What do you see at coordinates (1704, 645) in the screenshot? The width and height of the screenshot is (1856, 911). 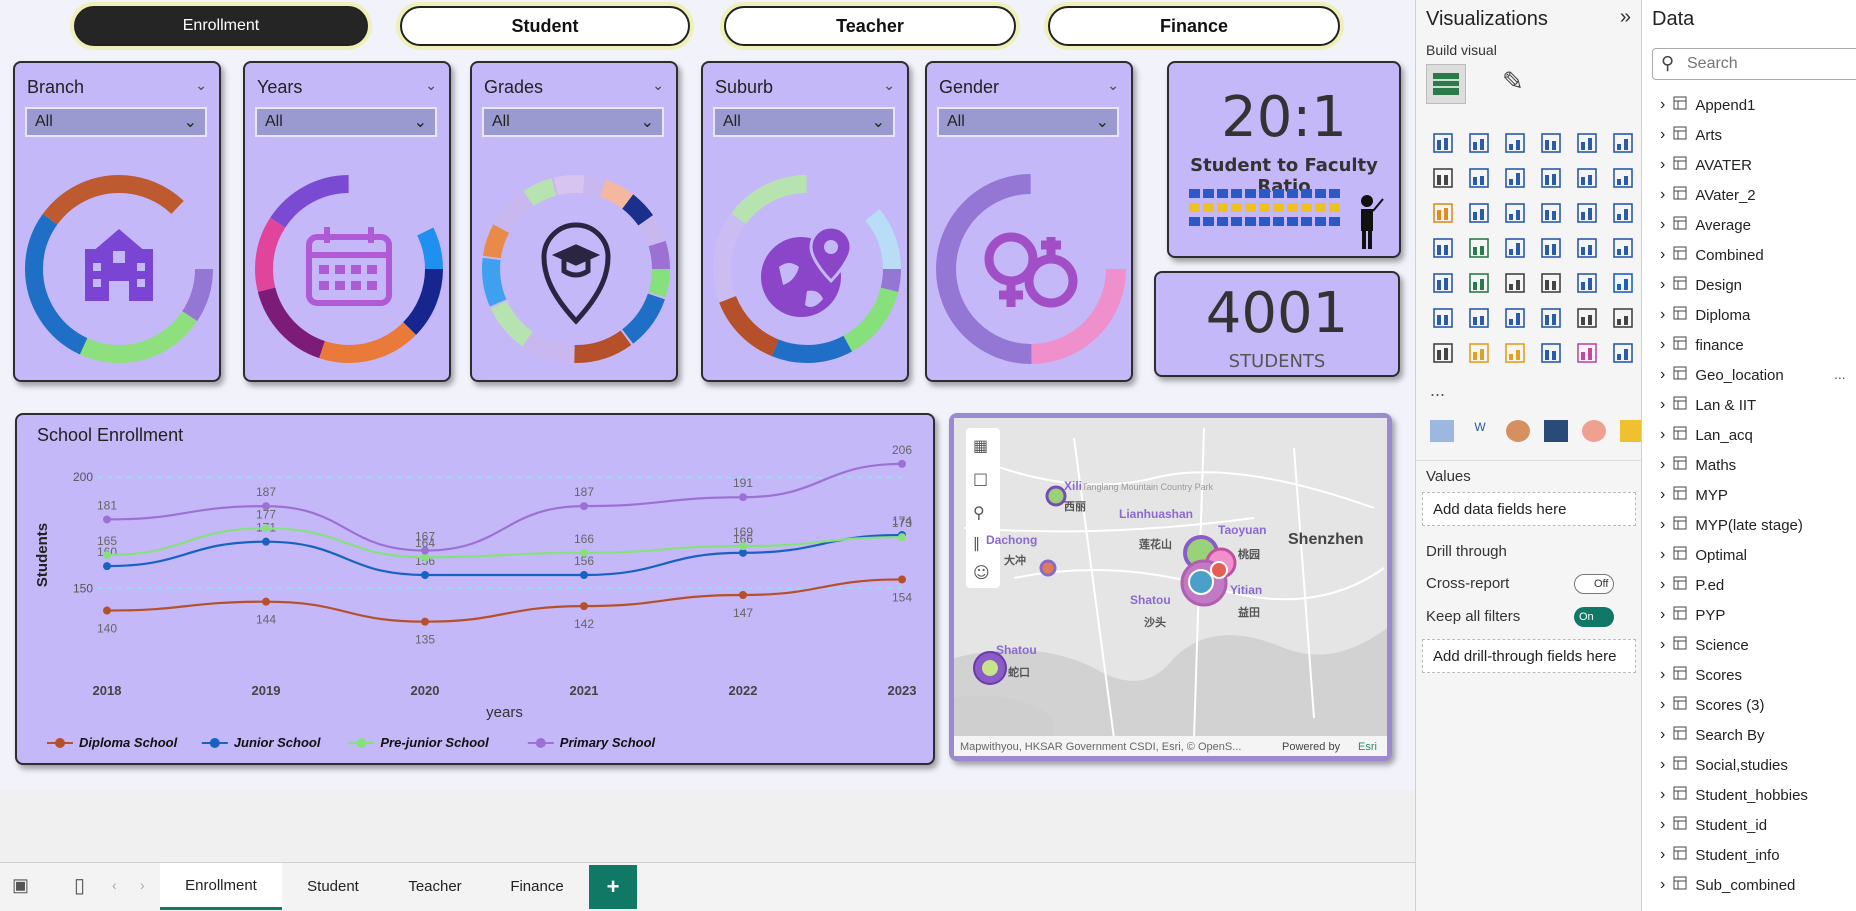 I see `data-table-item: › Science` at bounding box center [1704, 645].